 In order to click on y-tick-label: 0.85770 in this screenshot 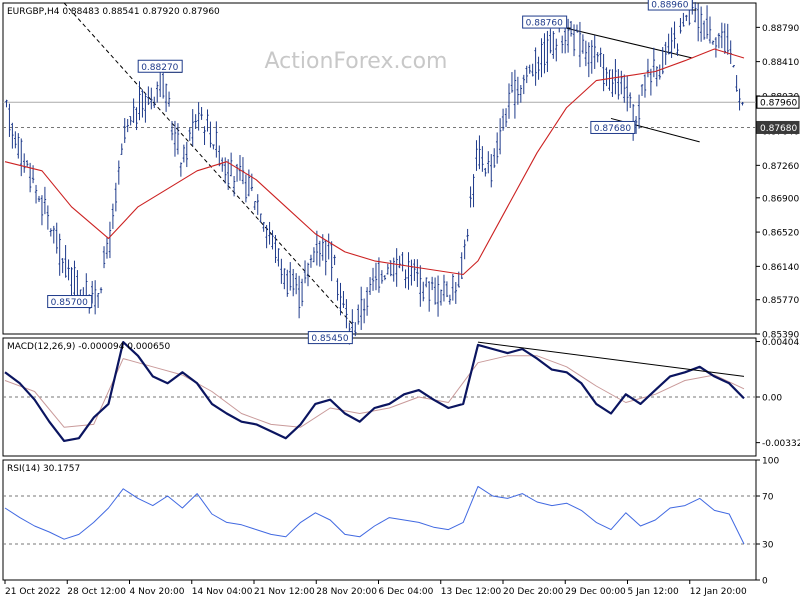, I will do `click(780, 301)`.